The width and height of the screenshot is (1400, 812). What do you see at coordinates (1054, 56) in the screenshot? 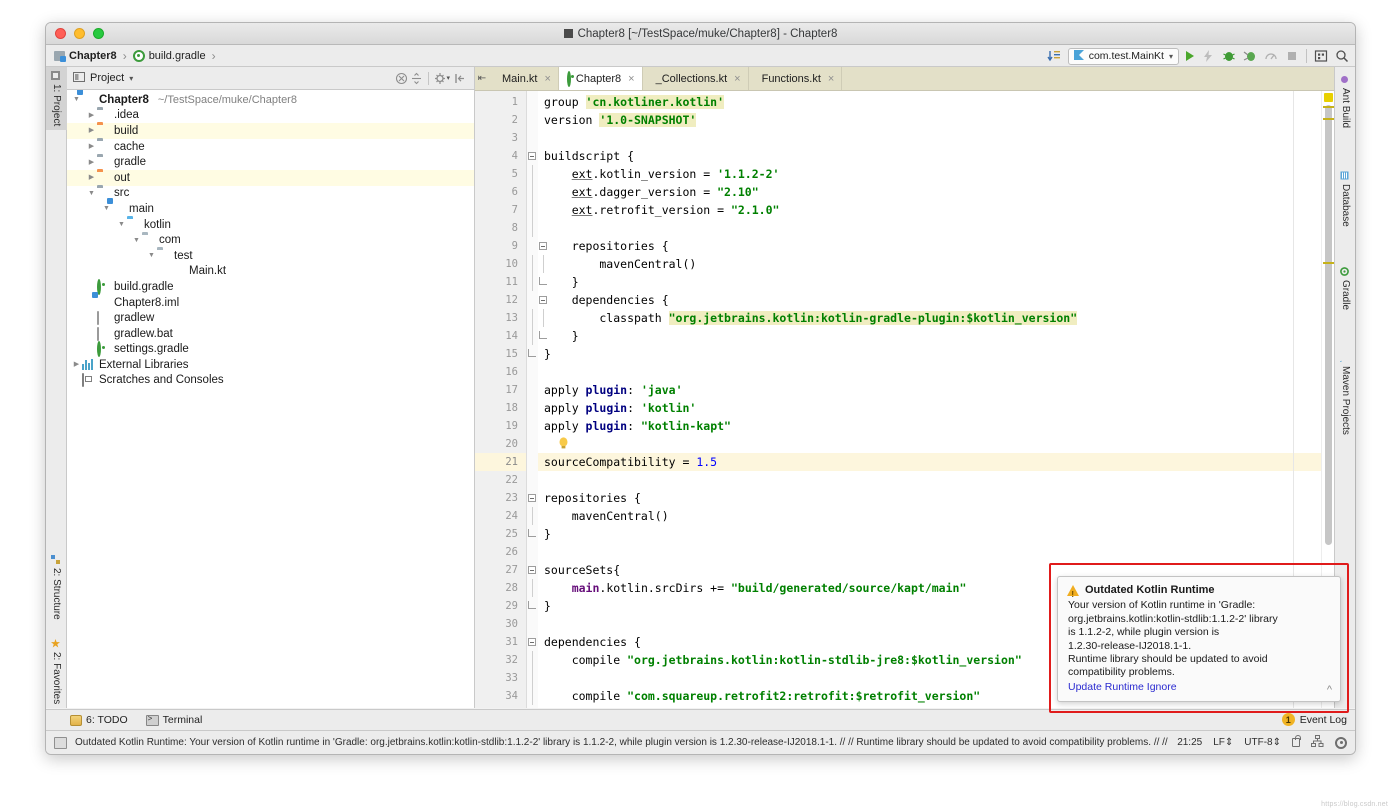
I see `update-project-icon` at bounding box center [1054, 56].